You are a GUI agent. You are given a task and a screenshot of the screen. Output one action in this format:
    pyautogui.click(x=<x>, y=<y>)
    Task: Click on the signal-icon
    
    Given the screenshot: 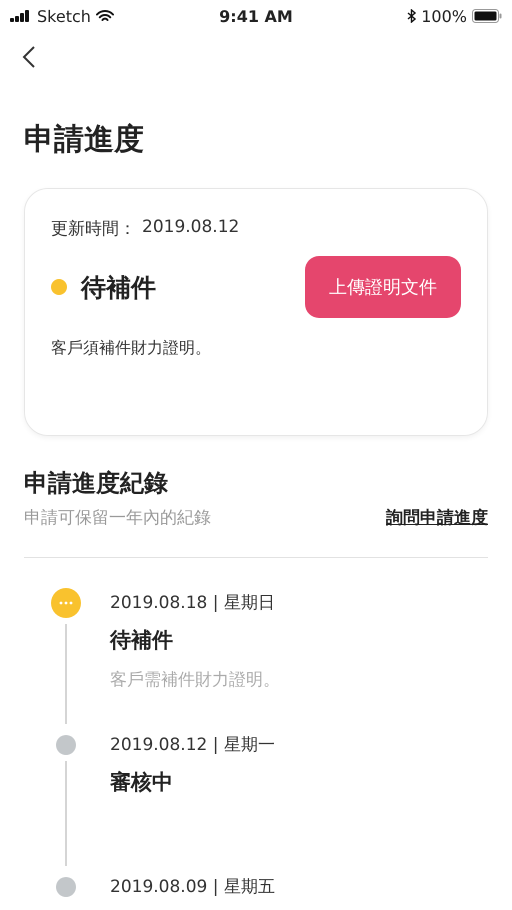 What is the action you would take?
    pyautogui.click(x=21, y=16)
    